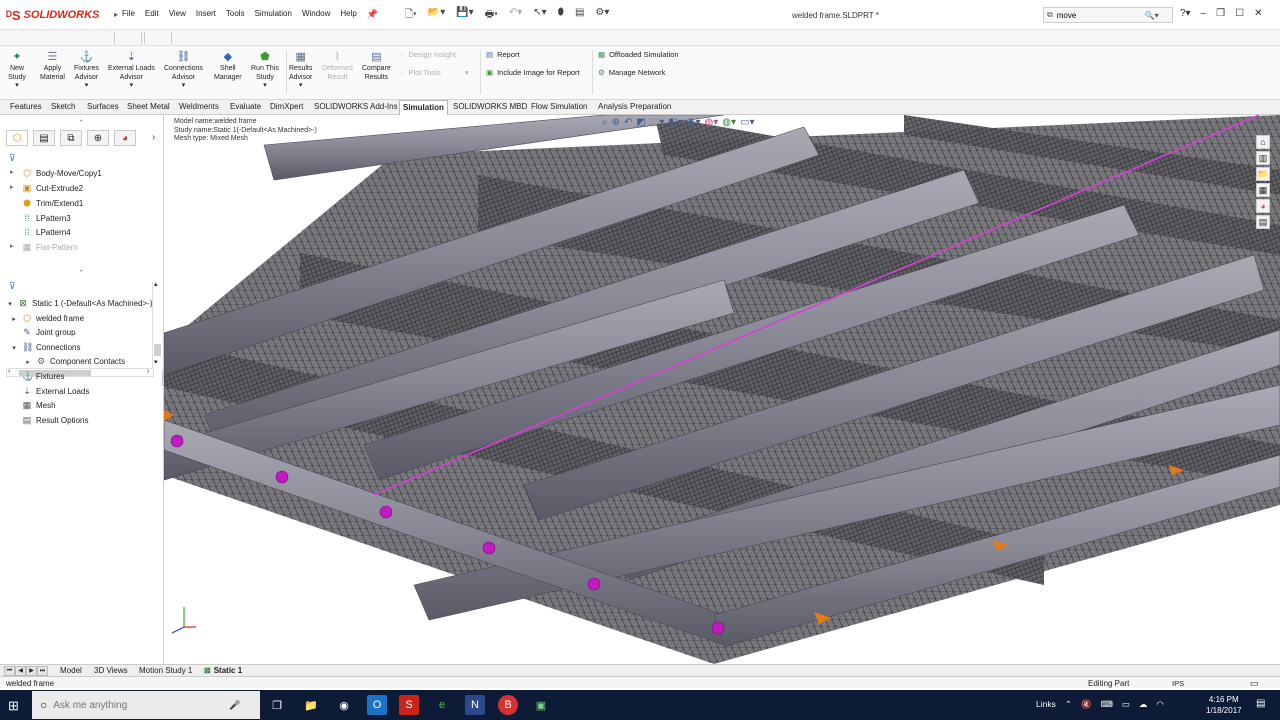  Describe the element at coordinates (508, 705) in the screenshot. I see `box-app-icon: B` at that location.